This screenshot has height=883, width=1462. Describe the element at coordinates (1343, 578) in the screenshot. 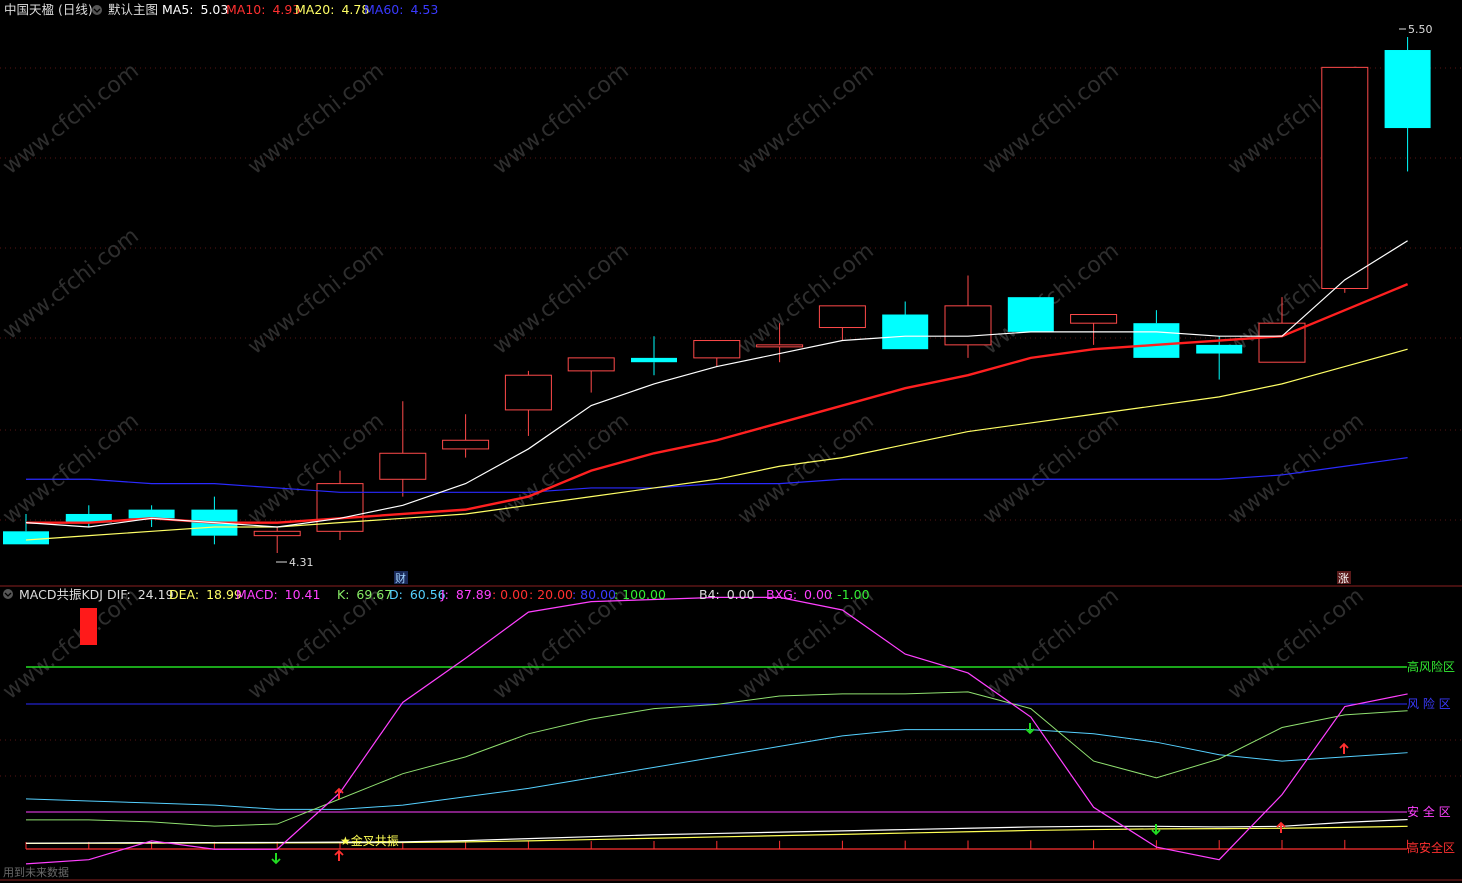

I see `limit-up-marker-label: 涨` at that location.